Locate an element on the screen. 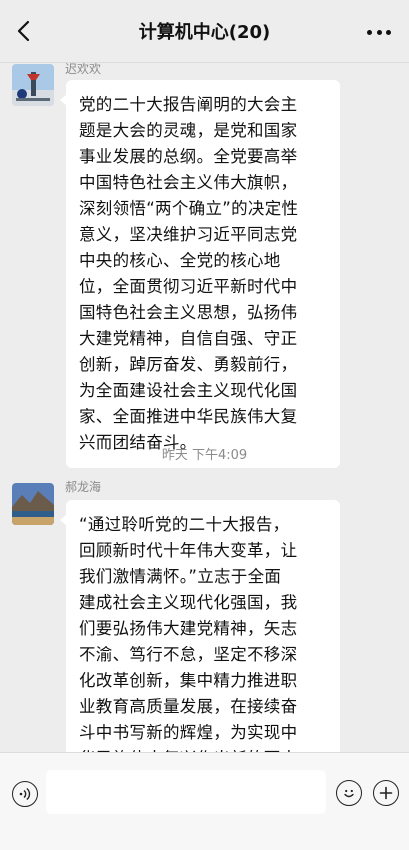 The height and width of the screenshot is (850, 409). chat-title: 计算机中心(20) is located at coordinates (204, 32).